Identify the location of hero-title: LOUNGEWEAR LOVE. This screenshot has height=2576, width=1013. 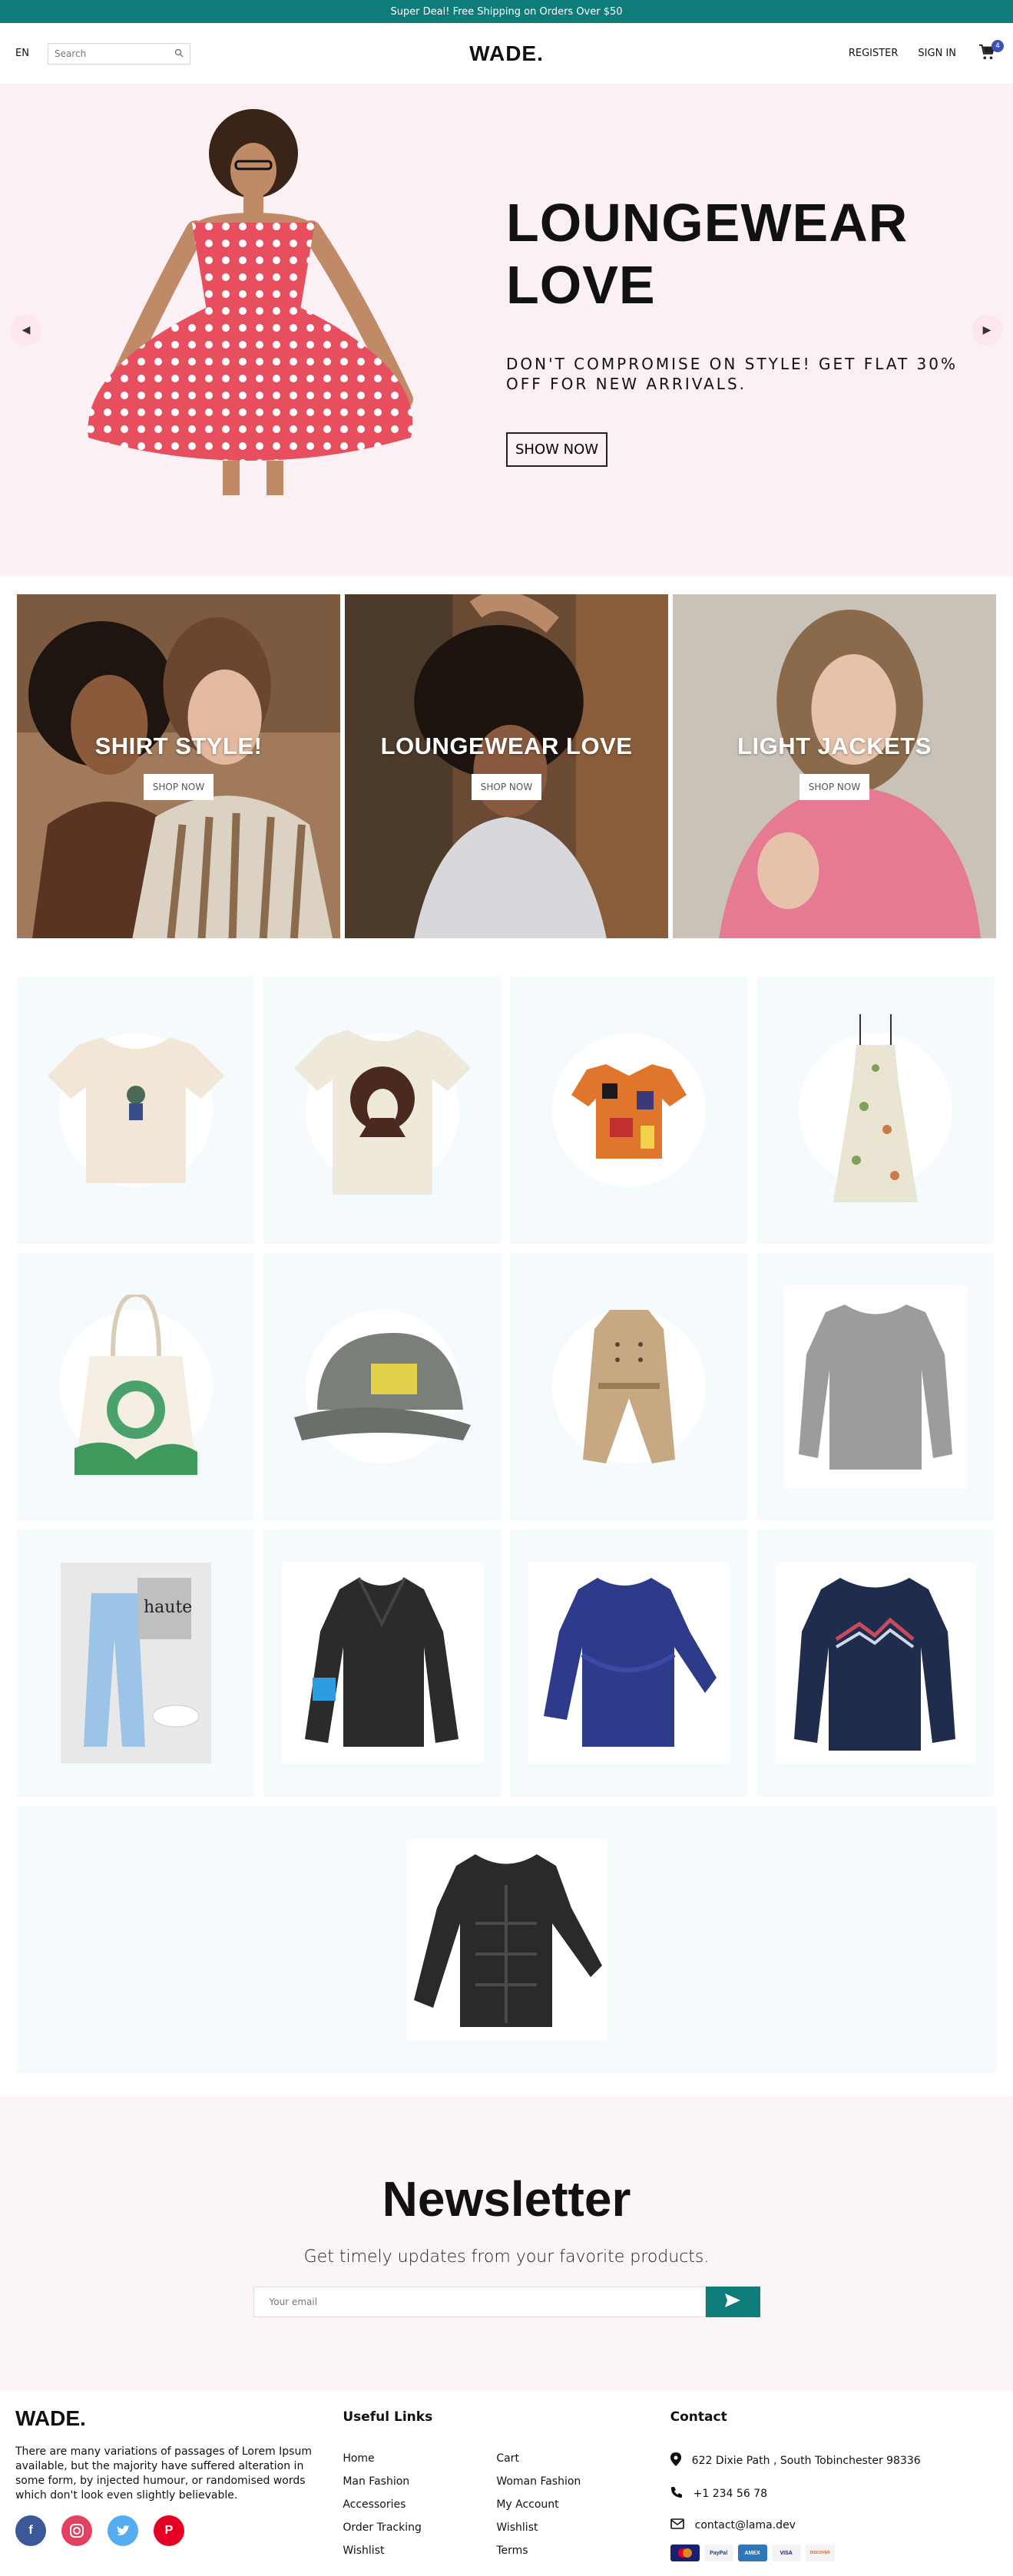
(736, 254).